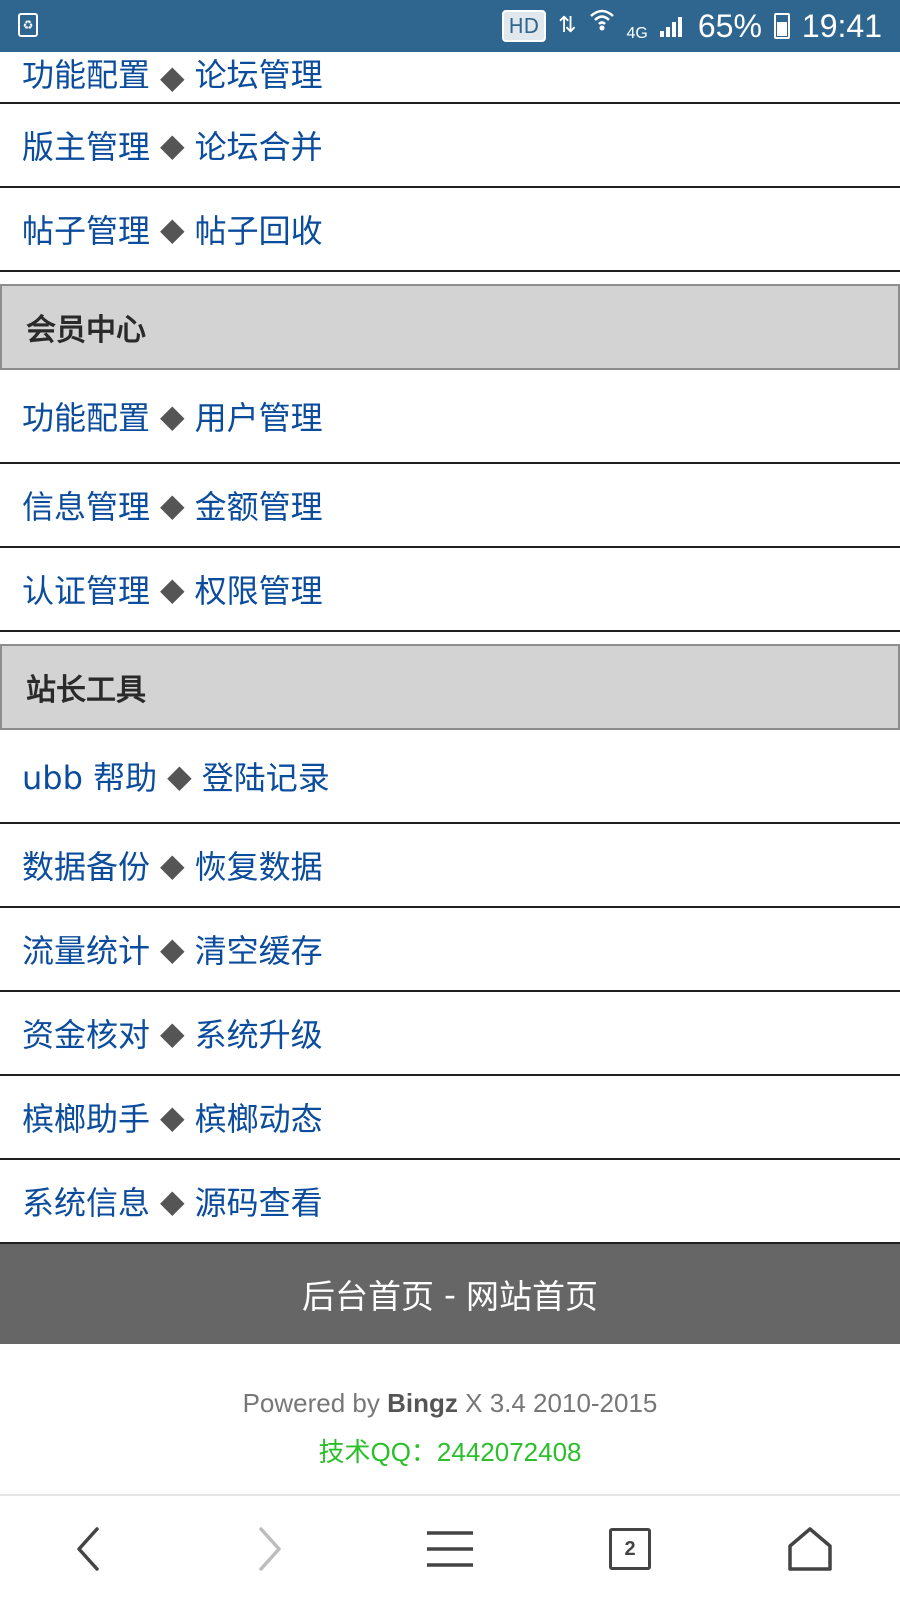 The image size is (900, 1600). I want to click on status-bar: ♻ HD ⇅ 4G 65% 19:41, so click(450, 26).